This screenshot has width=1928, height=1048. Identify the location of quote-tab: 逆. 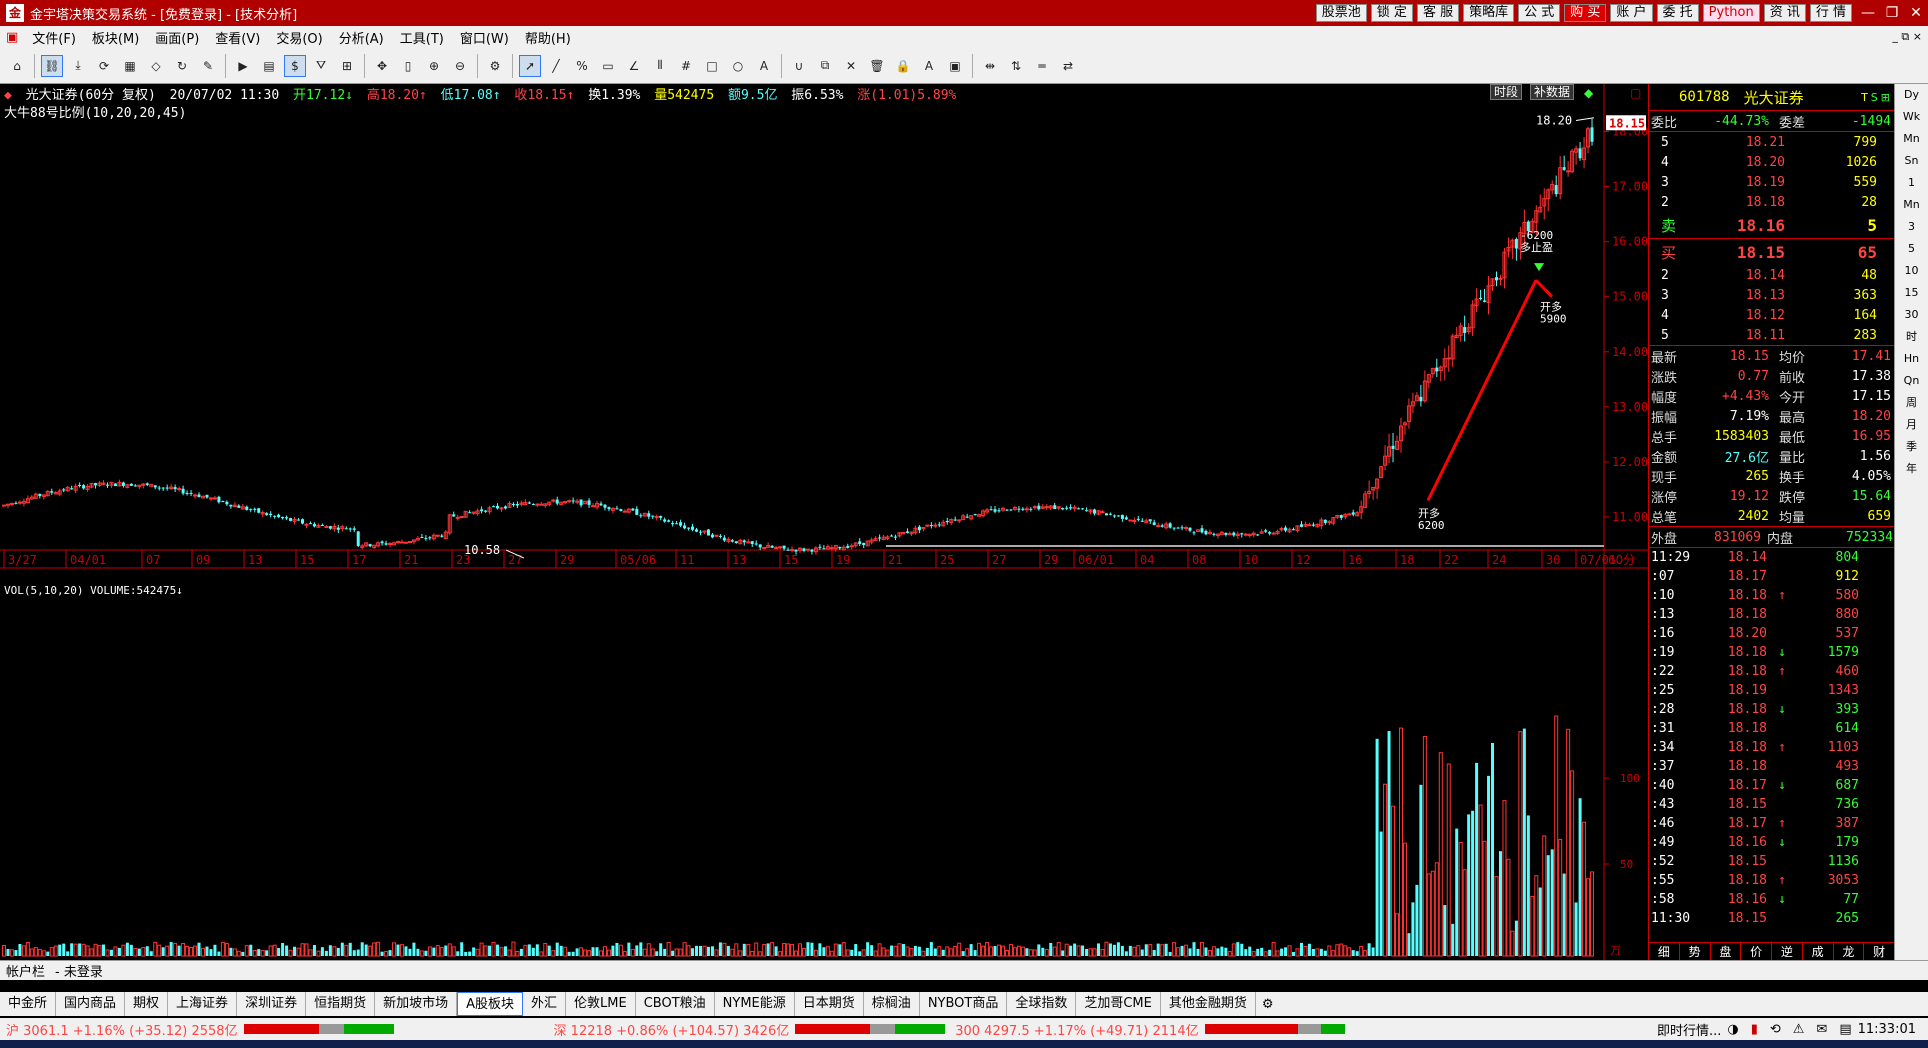
(1787, 951).